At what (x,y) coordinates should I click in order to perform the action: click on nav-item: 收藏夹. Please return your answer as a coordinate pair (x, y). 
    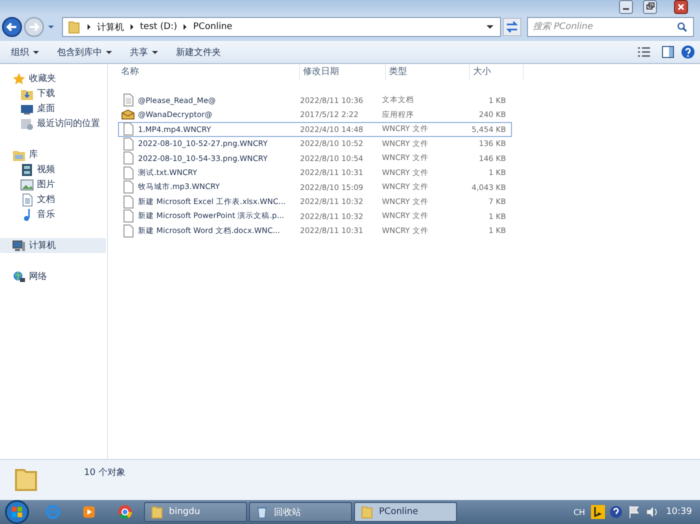
    Looking at the image, I should click on (53, 78).